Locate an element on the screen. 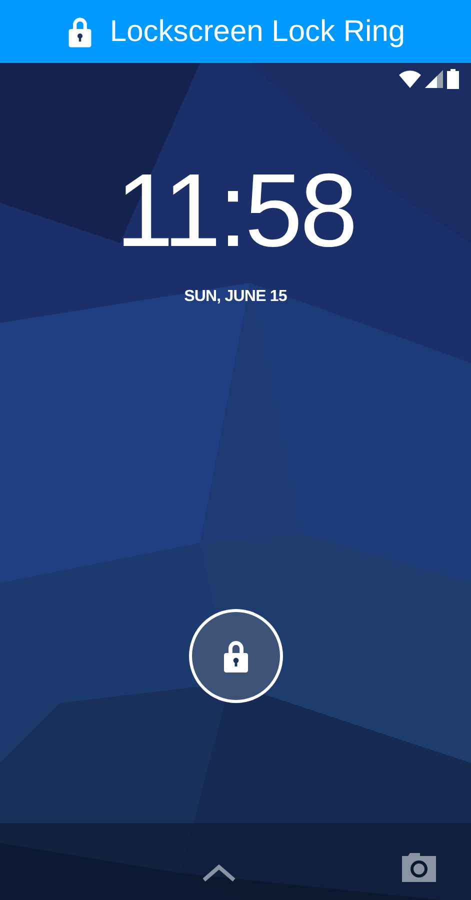 The image size is (471, 900). date-text: SUN, JUNE 15 is located at coordinates (235, 297).